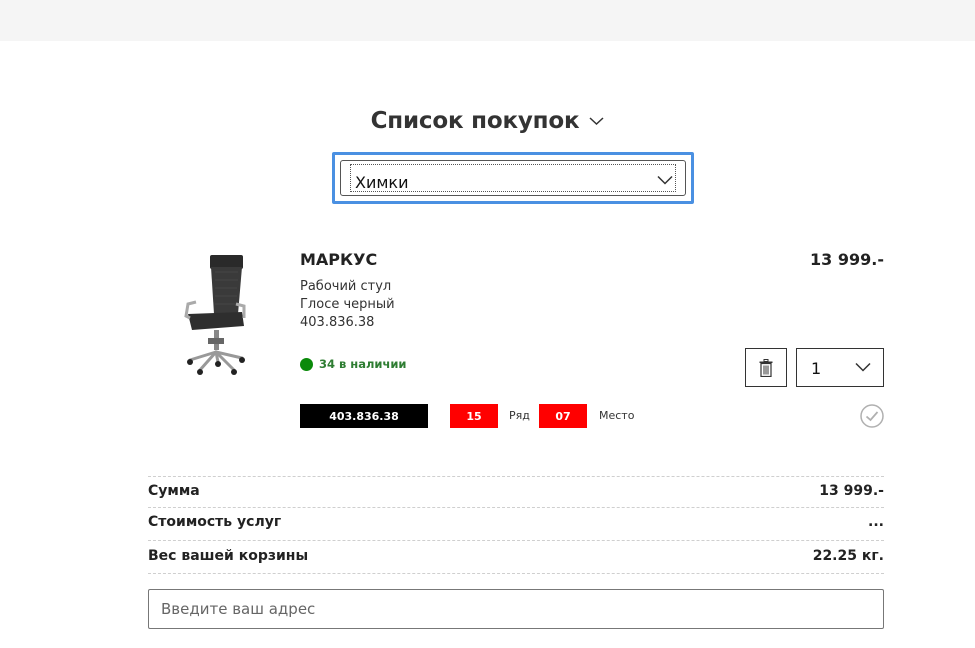 Image resolution: width=975 pixels, height=648 pixels. I want to click on product-image, so click(219, 315).